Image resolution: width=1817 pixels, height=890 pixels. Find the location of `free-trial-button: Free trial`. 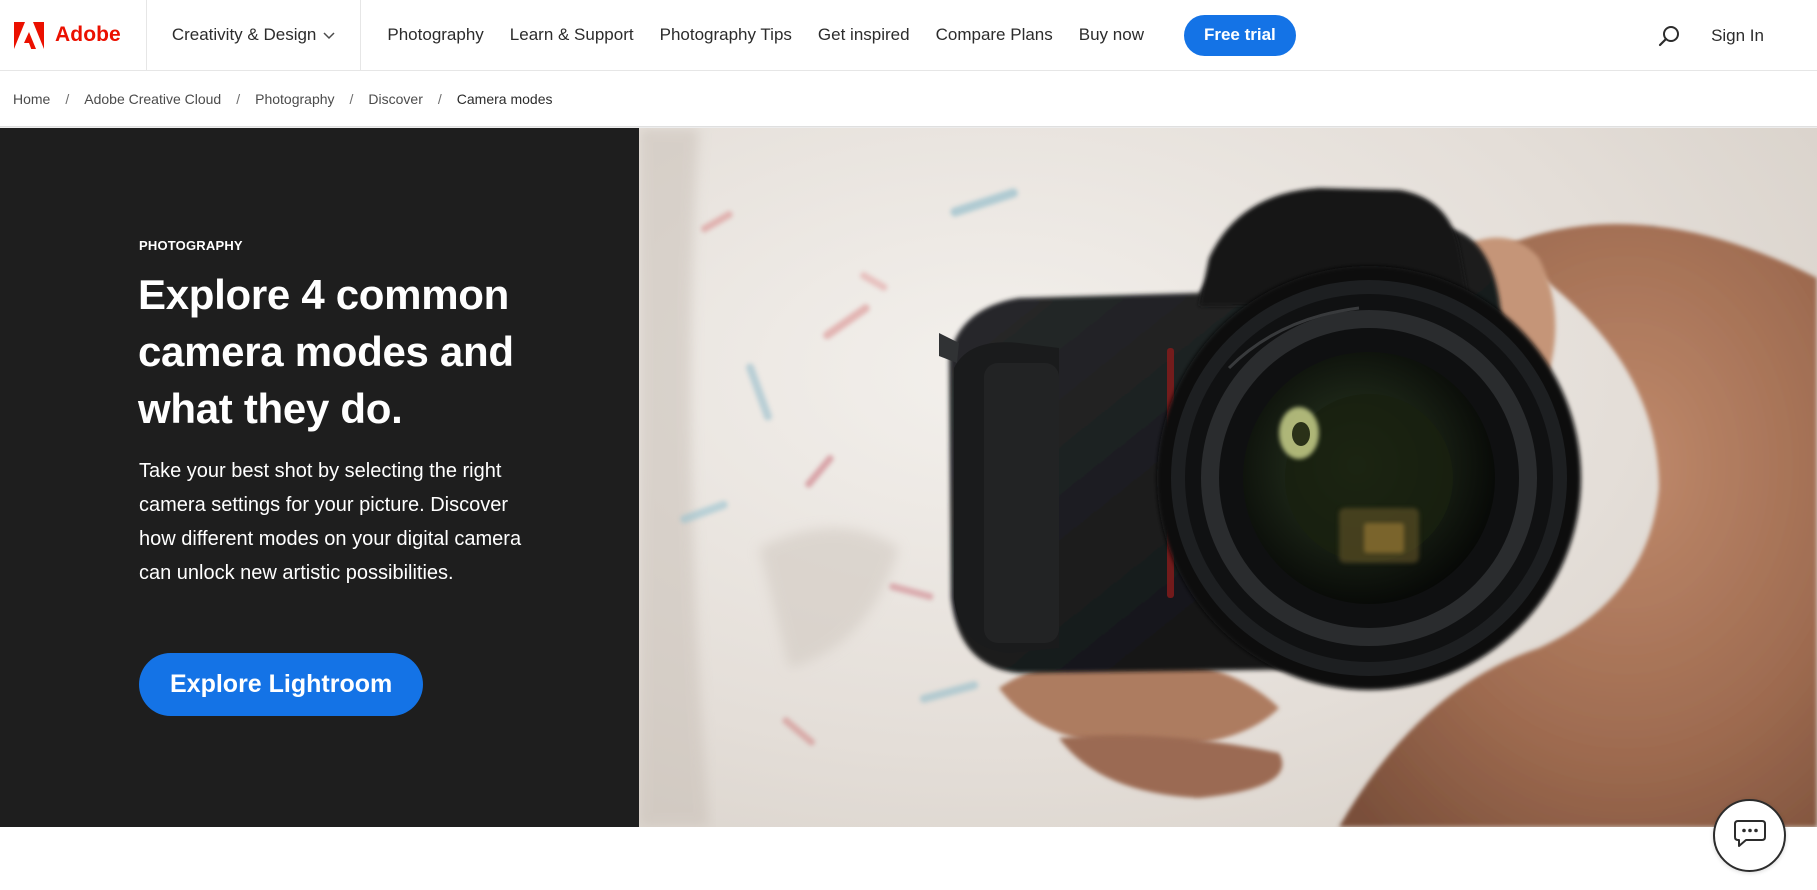

free-trial-button: Free trial is located at coordinates (1239, 35).